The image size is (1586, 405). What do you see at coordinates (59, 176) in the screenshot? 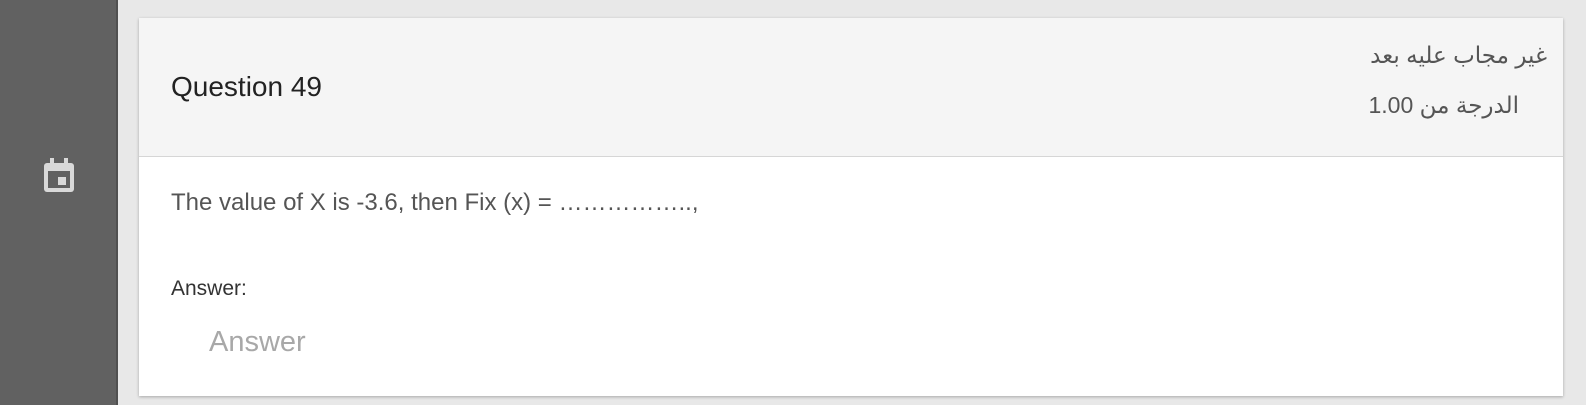
I see `calendar-icon` at bounding box center [59, 176].